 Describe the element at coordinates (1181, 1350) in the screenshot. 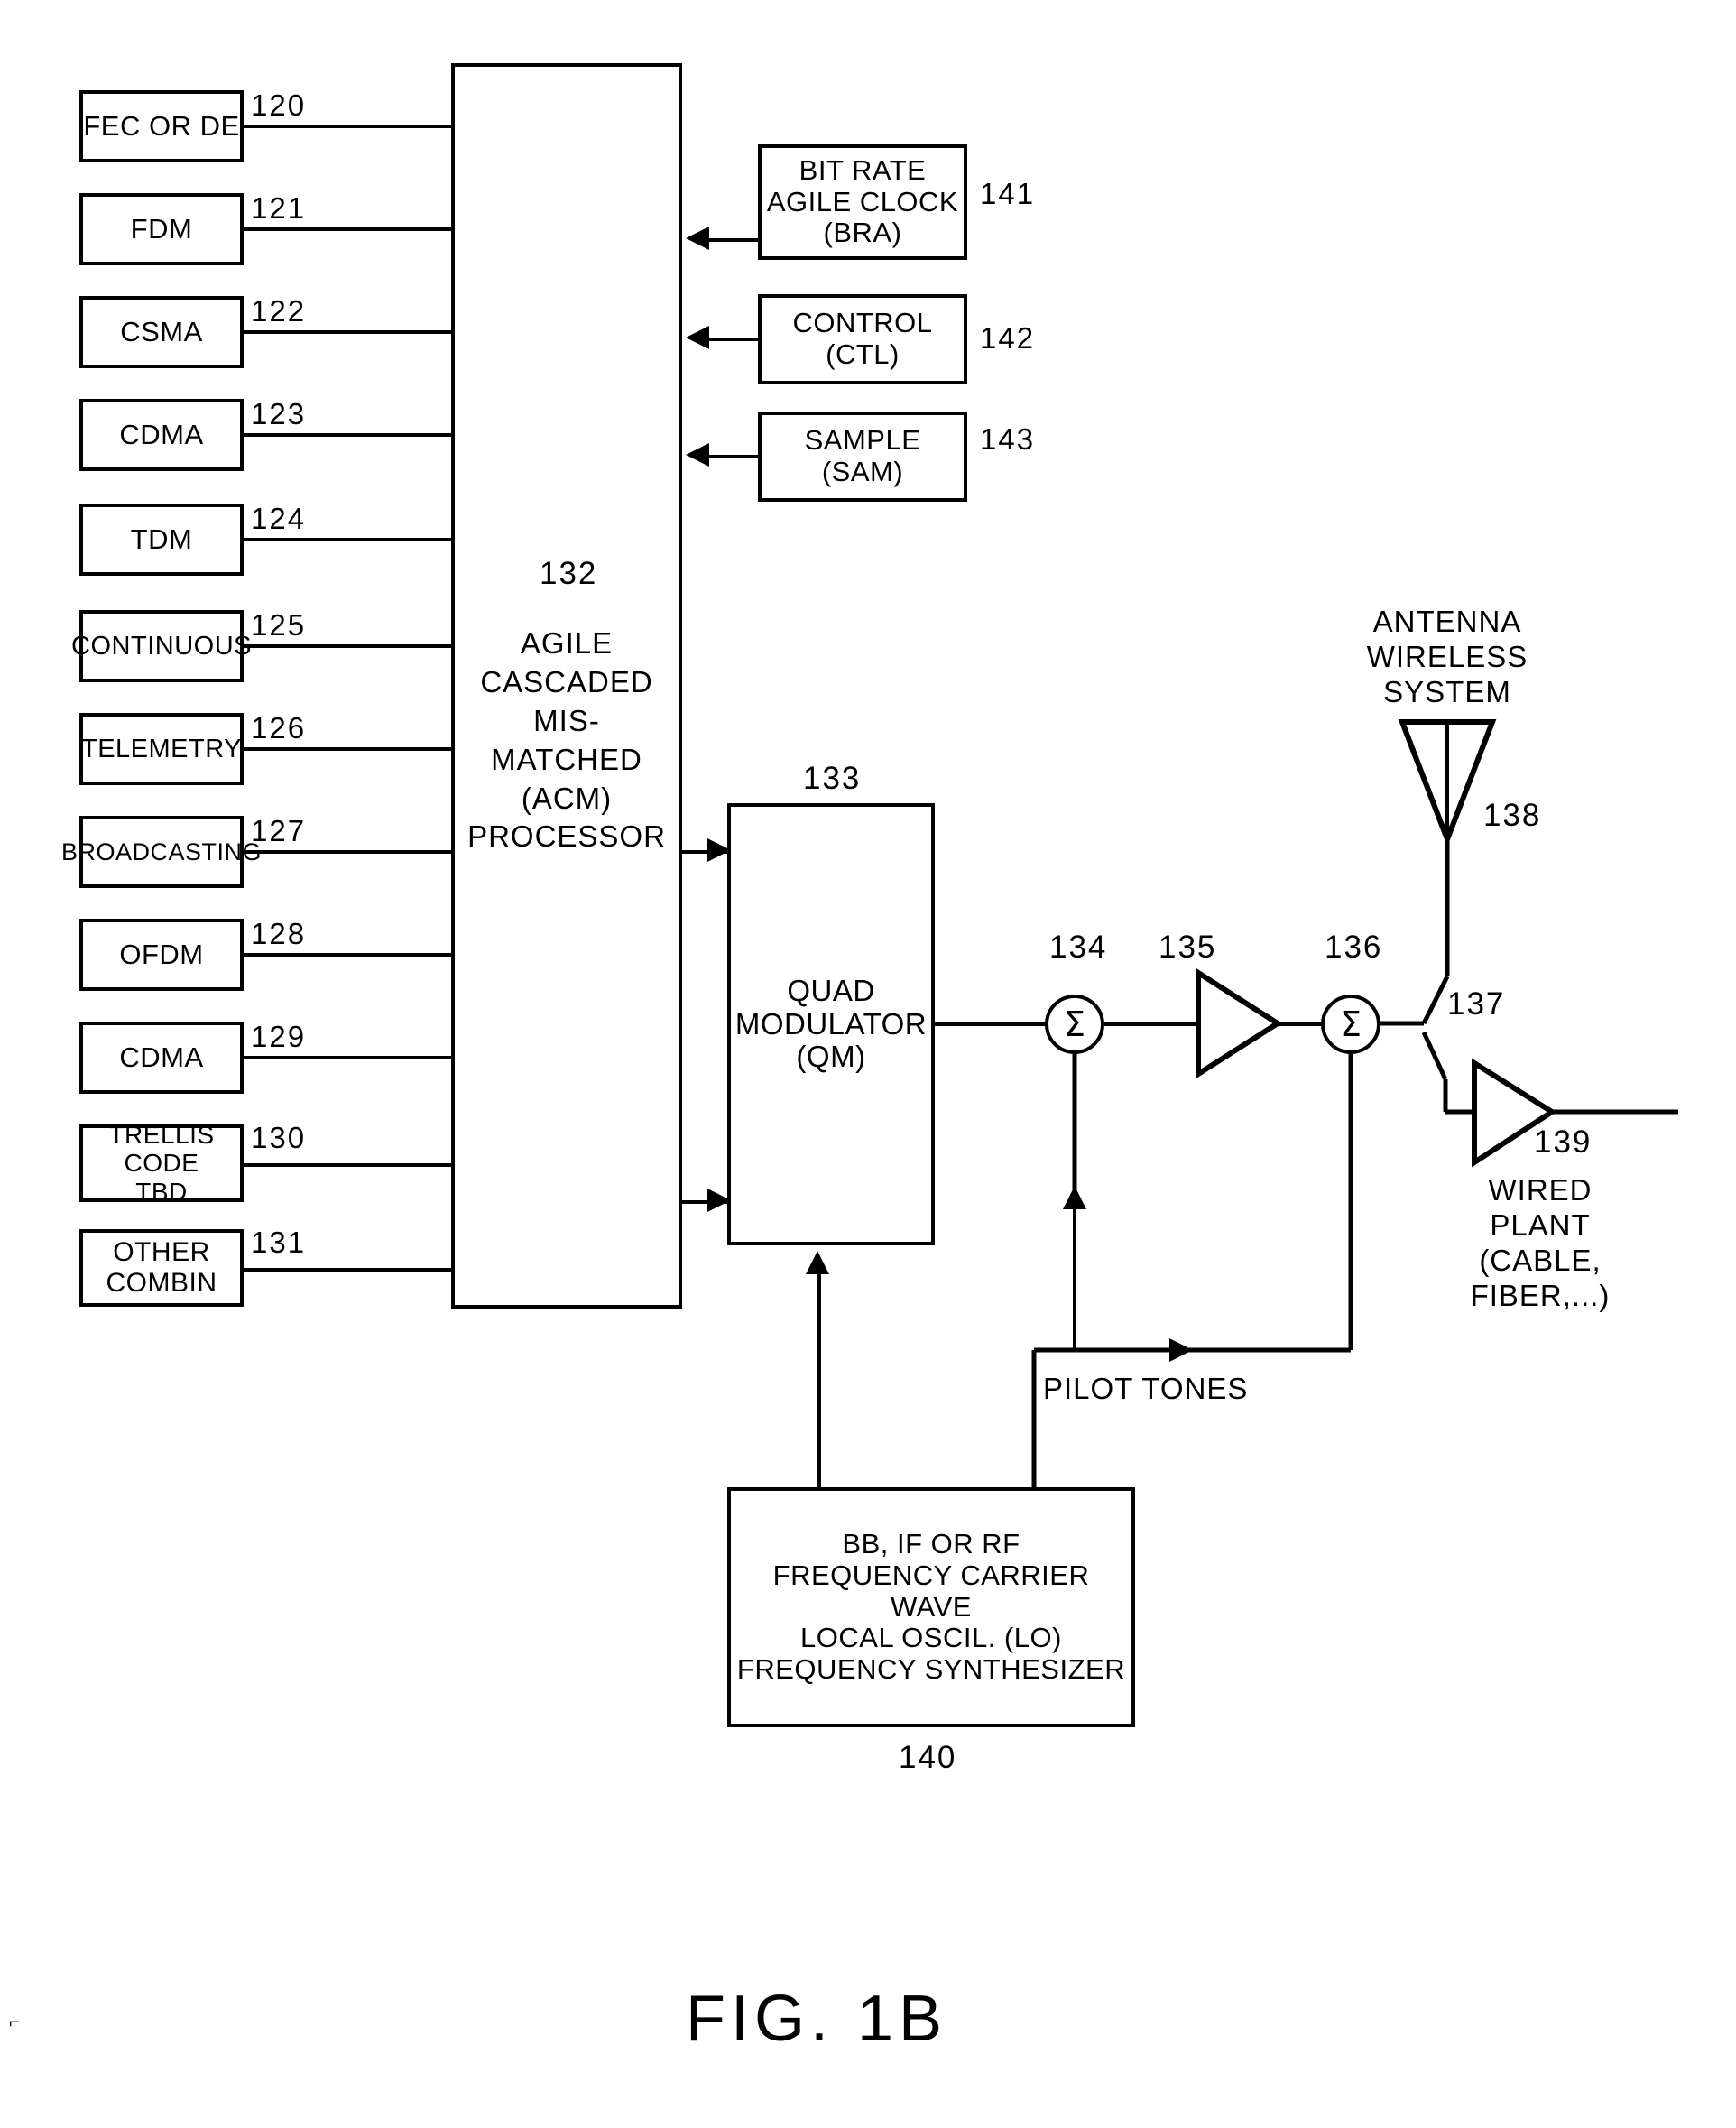

I see `pilot-tones-arrow-icon` at that location.